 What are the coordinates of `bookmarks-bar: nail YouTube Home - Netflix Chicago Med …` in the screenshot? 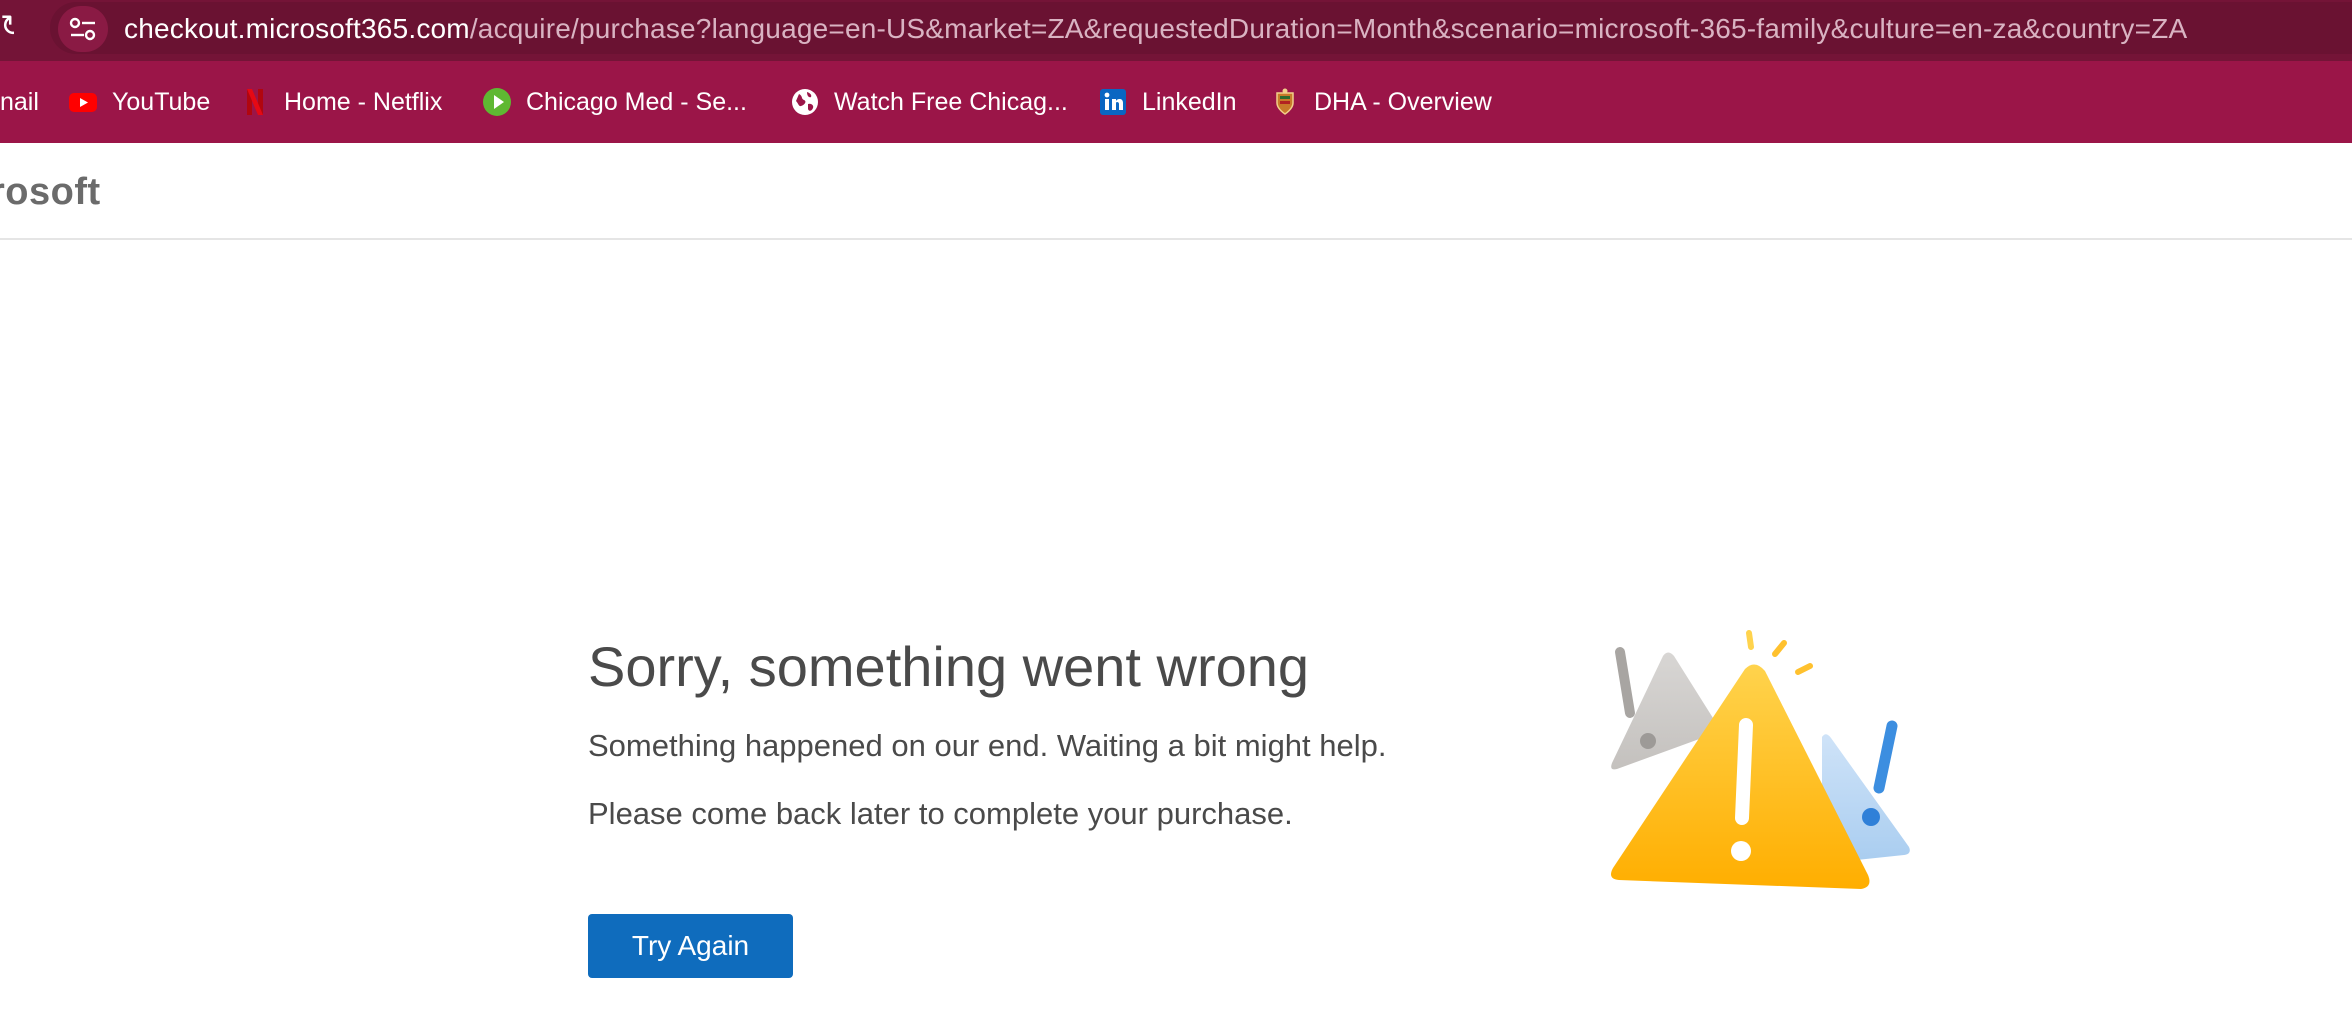 It's located at (1176, 102).